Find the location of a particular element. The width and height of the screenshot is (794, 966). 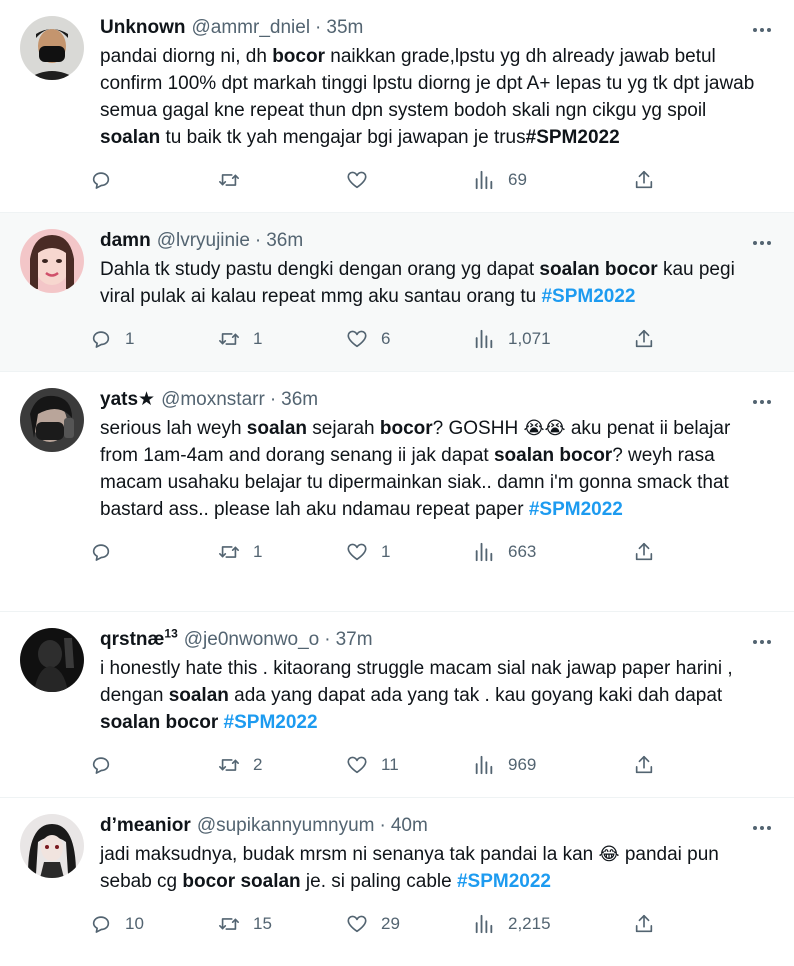

timestamp: 35m is located at coordinates (344, 28).